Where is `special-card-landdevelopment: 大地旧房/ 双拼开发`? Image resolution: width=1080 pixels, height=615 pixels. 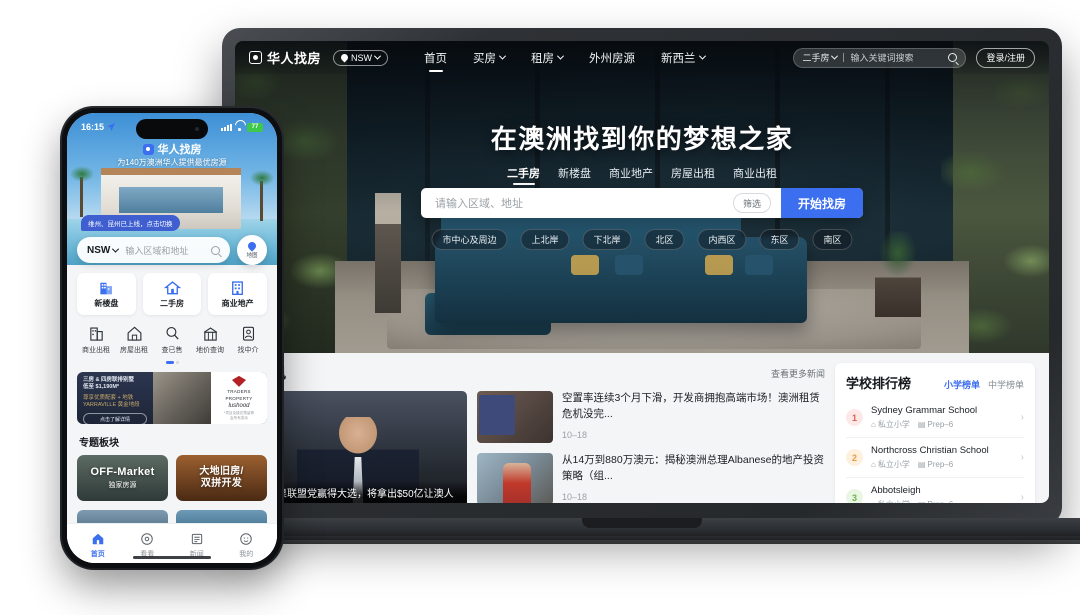
special-card-landdevelopment: 大地旧房/ 双拼开发 is located at coordinates (221, 478).